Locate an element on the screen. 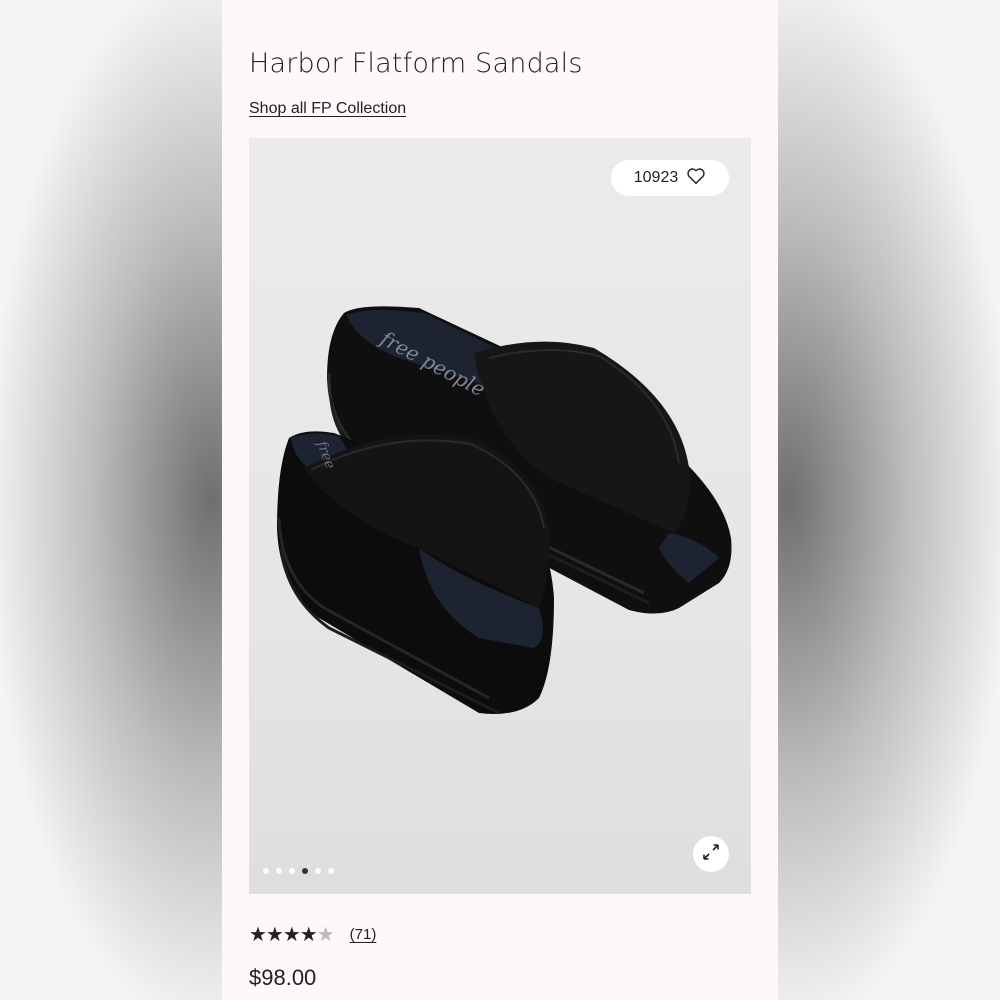 The height and width of the screenshot is (1000, 1000). expand-arrows-icon is located at coordinates (711, 854).